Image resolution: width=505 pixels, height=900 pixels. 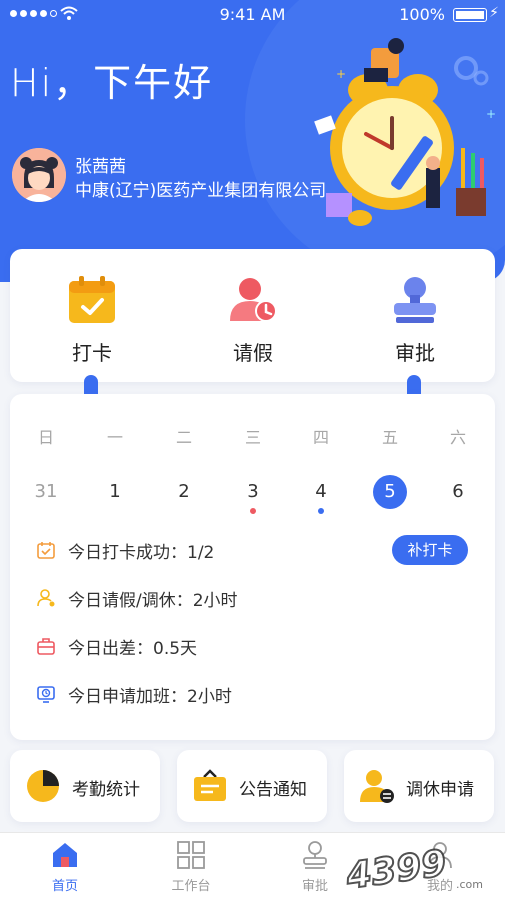 I want to click on selected-date-label: 5, so click(x=390, y=492).